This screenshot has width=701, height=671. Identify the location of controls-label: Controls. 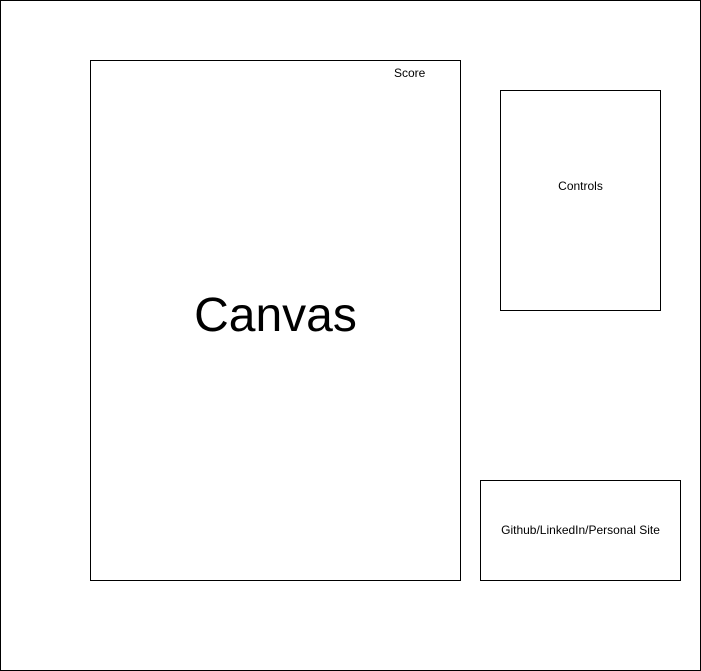
(580, 186).